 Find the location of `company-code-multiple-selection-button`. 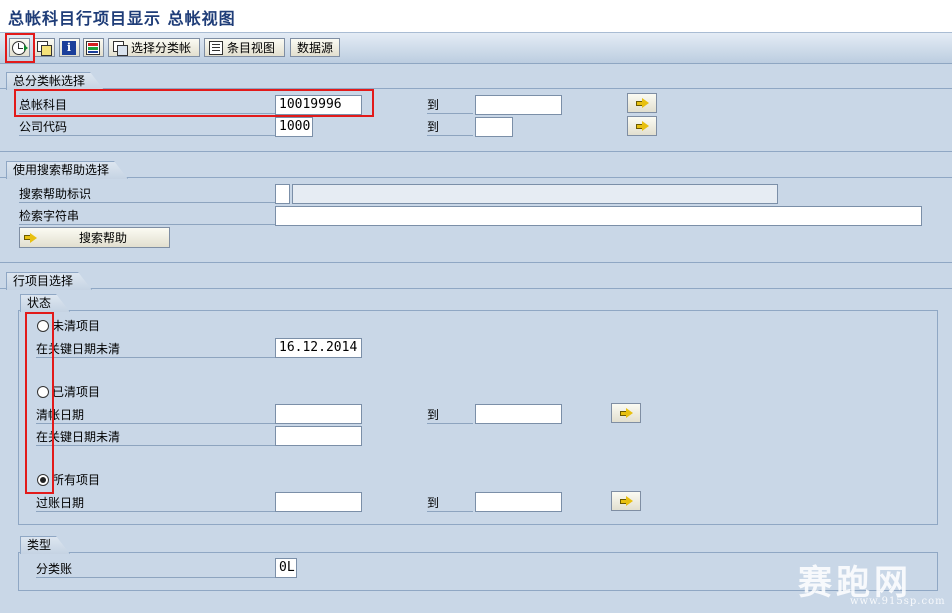

company-code-multiple-selection-button is located at coordinates (642, 126).